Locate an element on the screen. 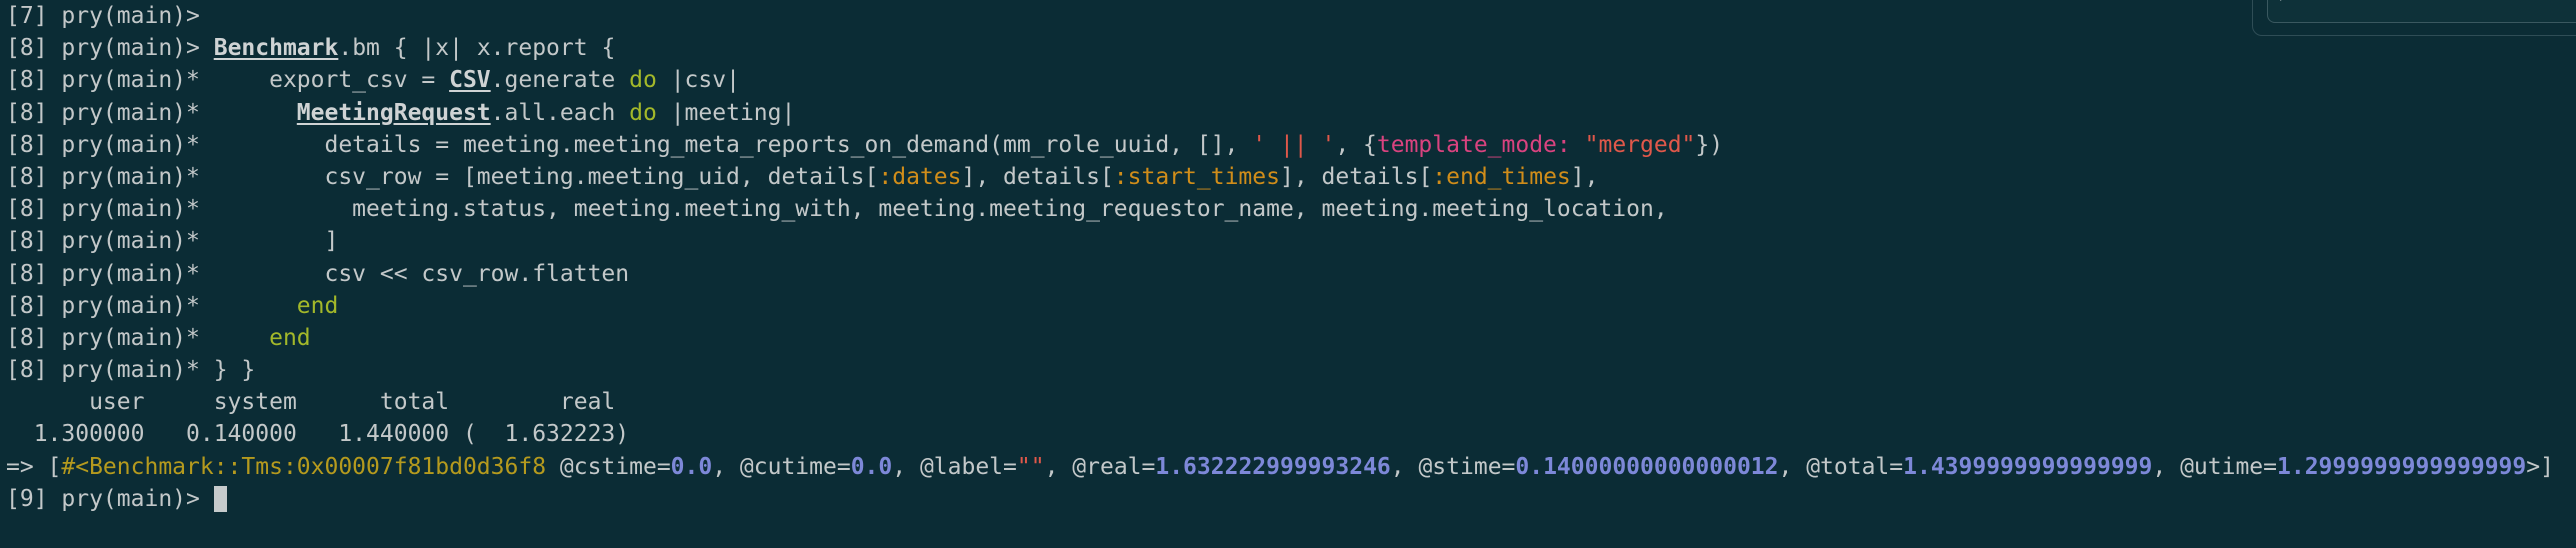  terminal-token: "" is located at coordinates (1030, 466).